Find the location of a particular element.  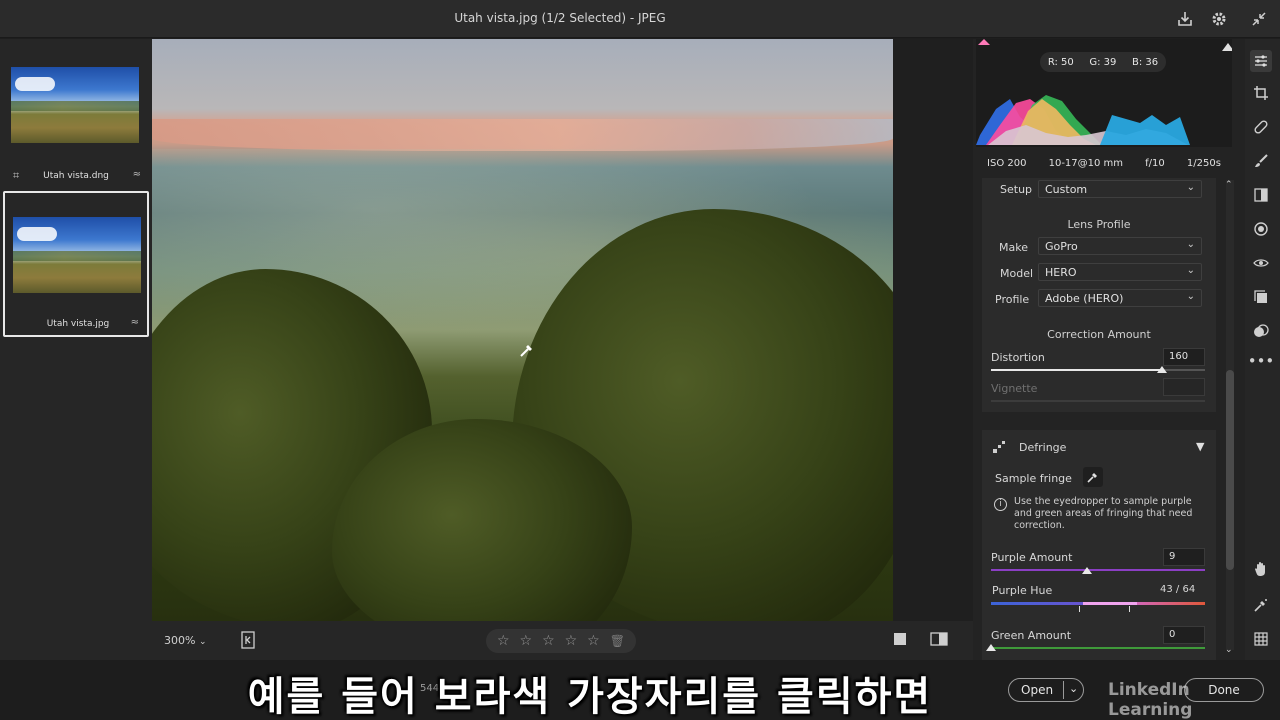

purple-hue-right-handle is located at coordinates (1131, 609).